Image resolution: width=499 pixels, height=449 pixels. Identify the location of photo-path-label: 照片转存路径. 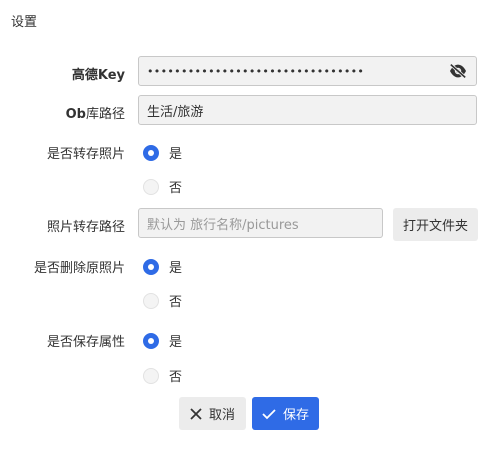
(85, 227).